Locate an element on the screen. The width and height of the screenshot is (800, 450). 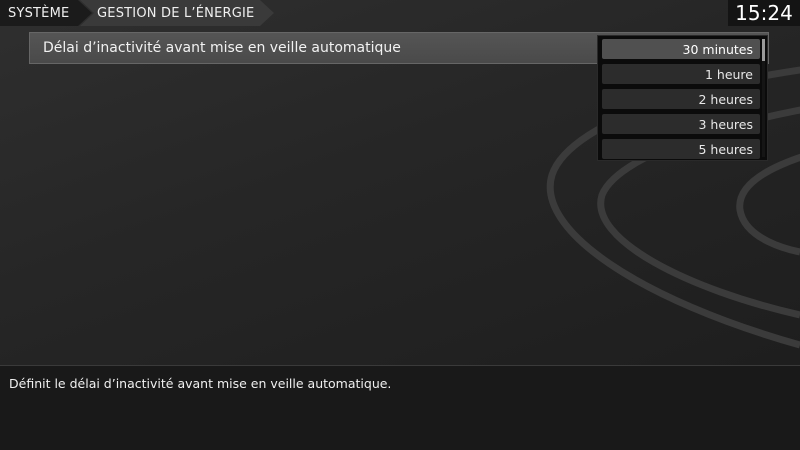
option-5-hours: 5 heures is located at coordinates (681, 149).